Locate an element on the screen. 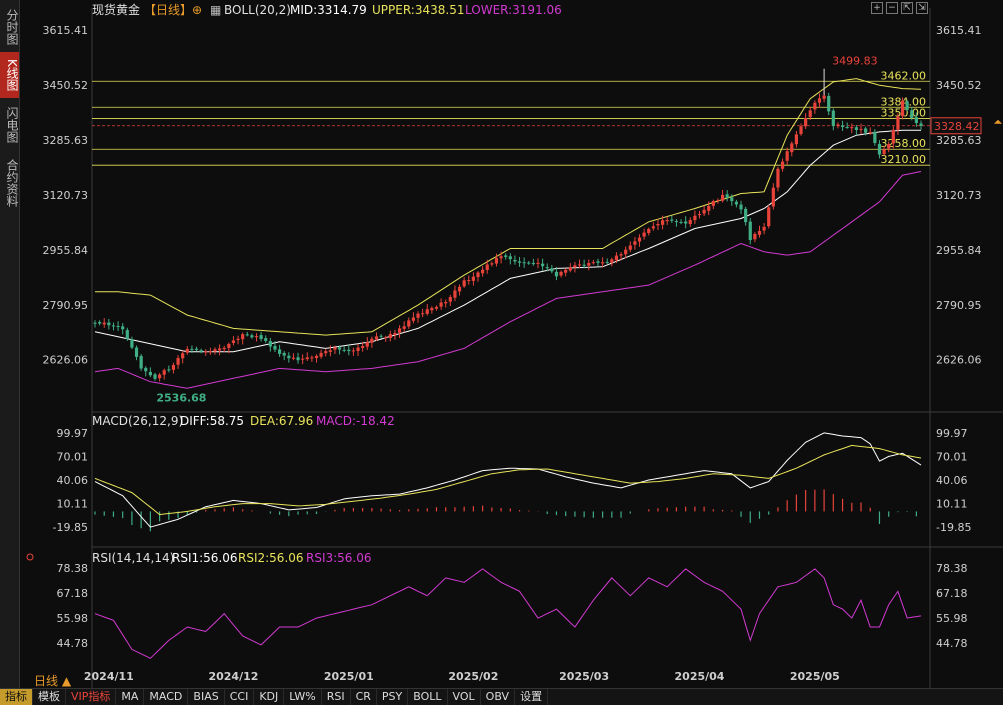 Image resolution: width=1003 pixels, height=705 pixels. macd-tick-left: 70.01 is located at coordinates (73, 456).